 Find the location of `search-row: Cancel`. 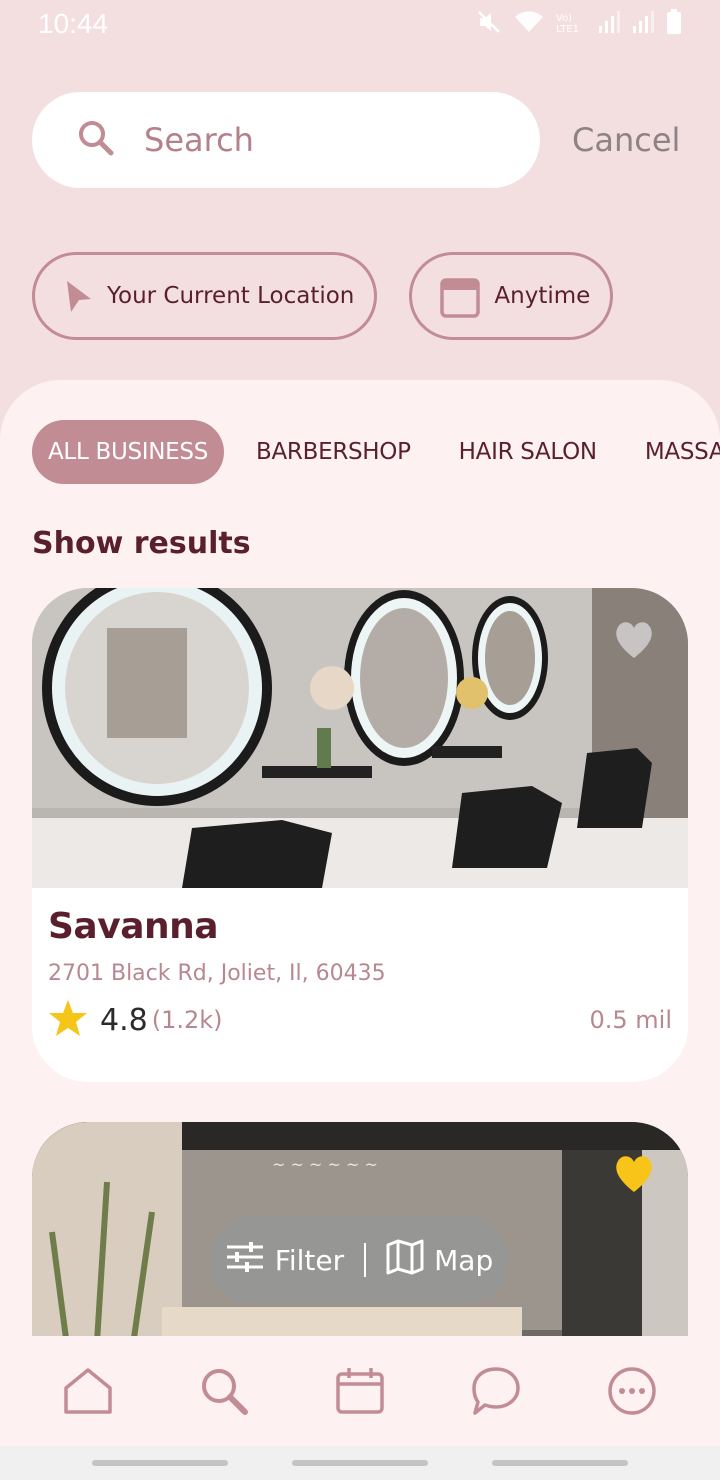

search-row: Cancel is located at coordinates (360, 140).